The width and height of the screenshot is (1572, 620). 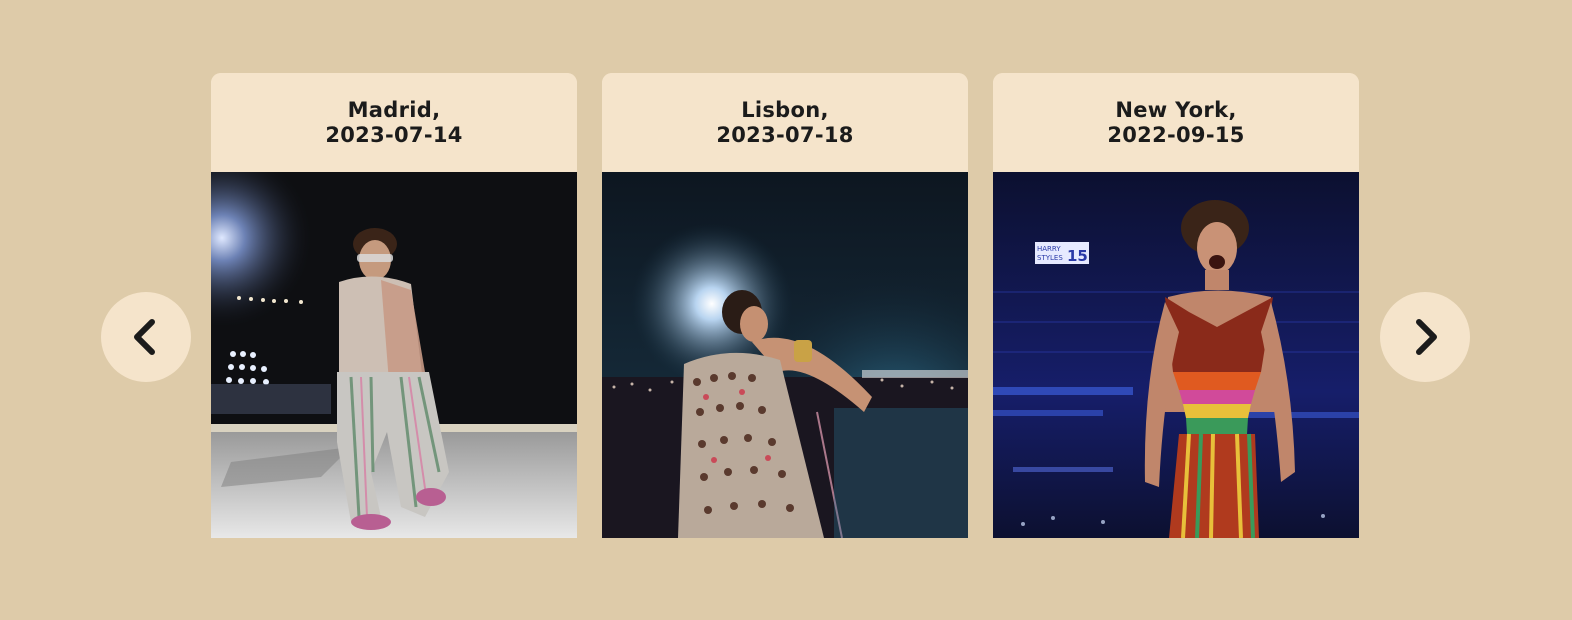 I want to click on previous-button, so click(x=146, y=337).